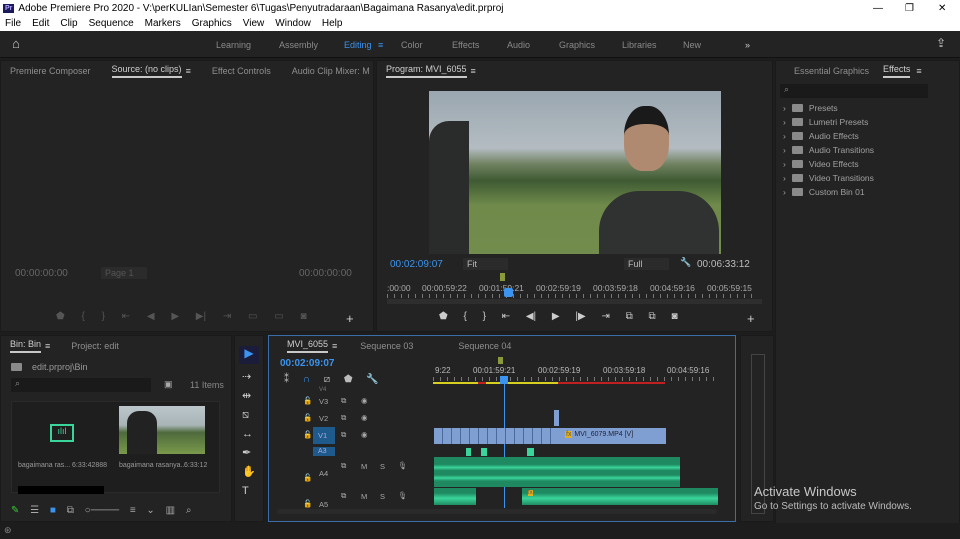  What do you see at coordinates (497, 511) in the screenshot?
I see `timeline-scrollbar` at bounding box center [497, 511].